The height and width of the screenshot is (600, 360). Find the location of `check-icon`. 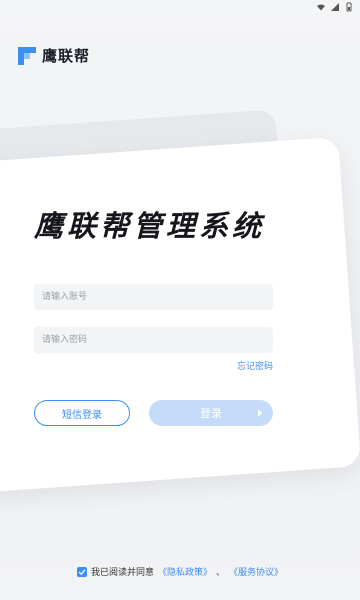

check-icon is located at coordinates (82, 571).